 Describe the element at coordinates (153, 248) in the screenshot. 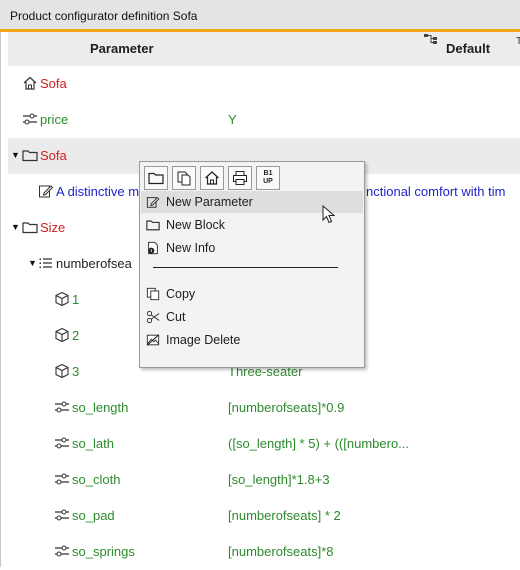

I see `info-icon` at that location.